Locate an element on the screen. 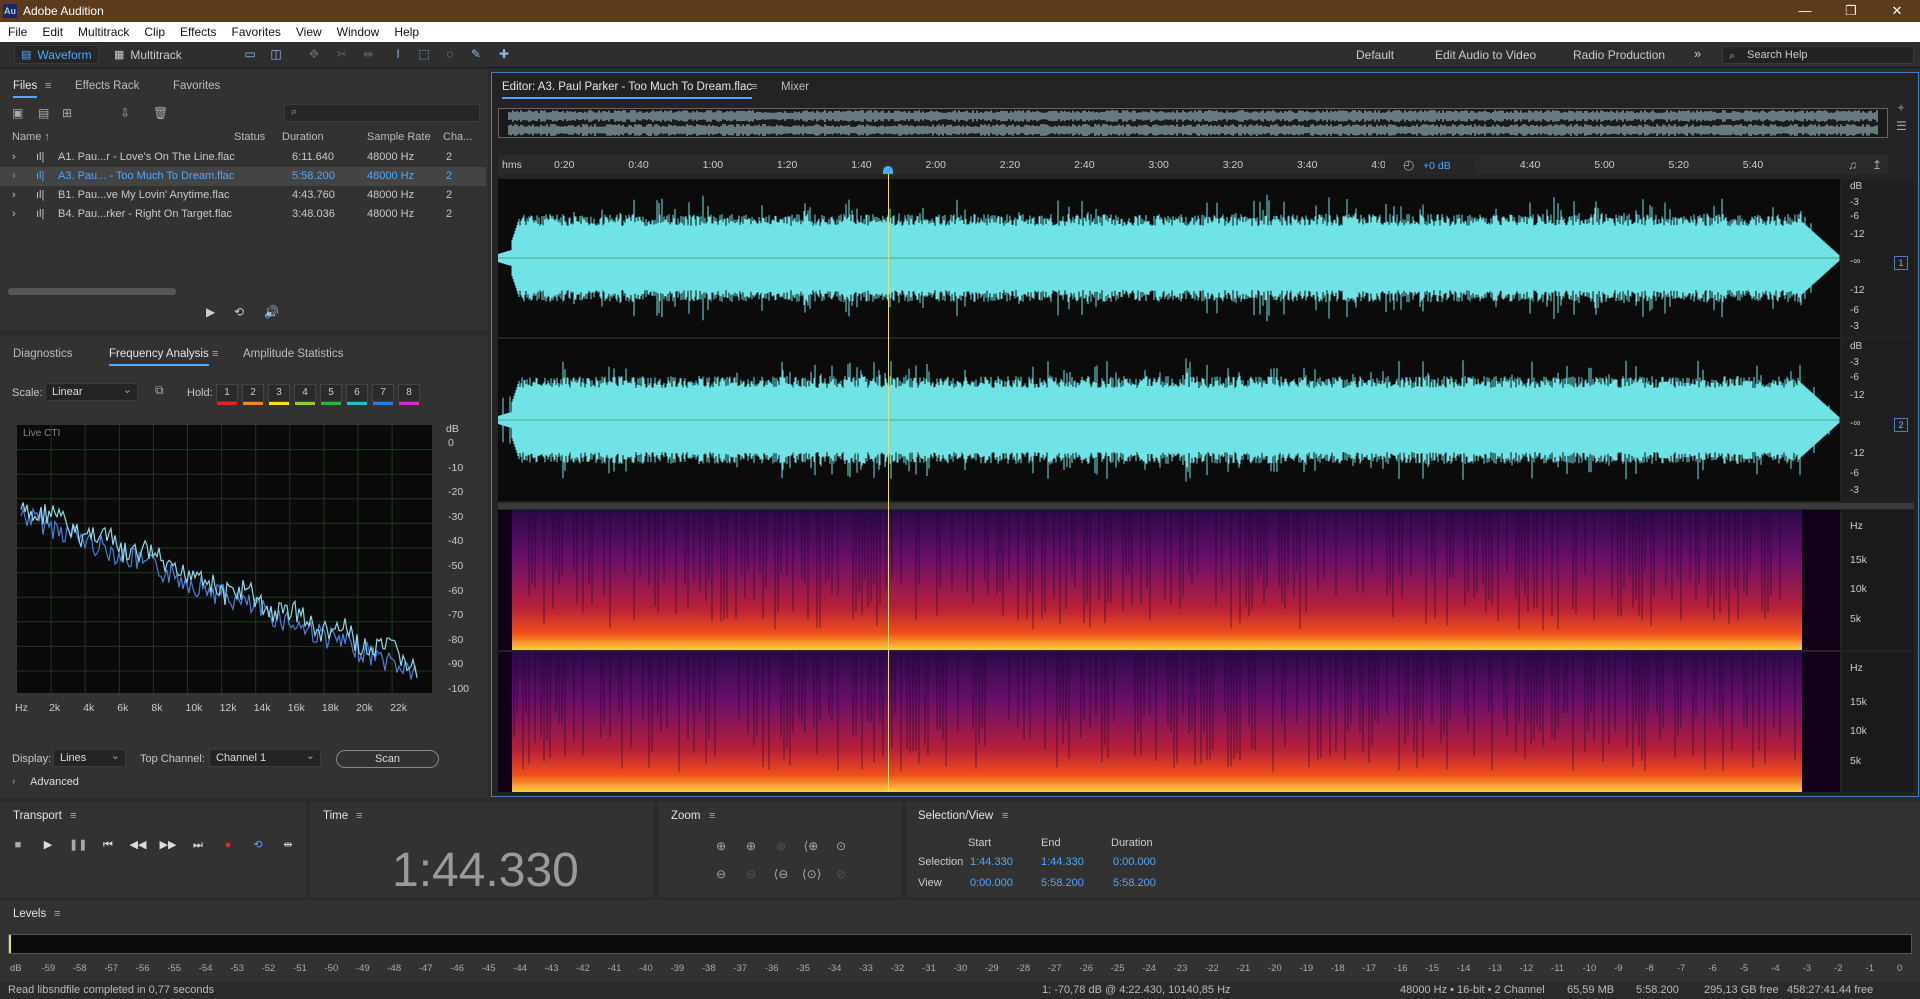  workspace-default: Default is located at coordinates (1375, 55).